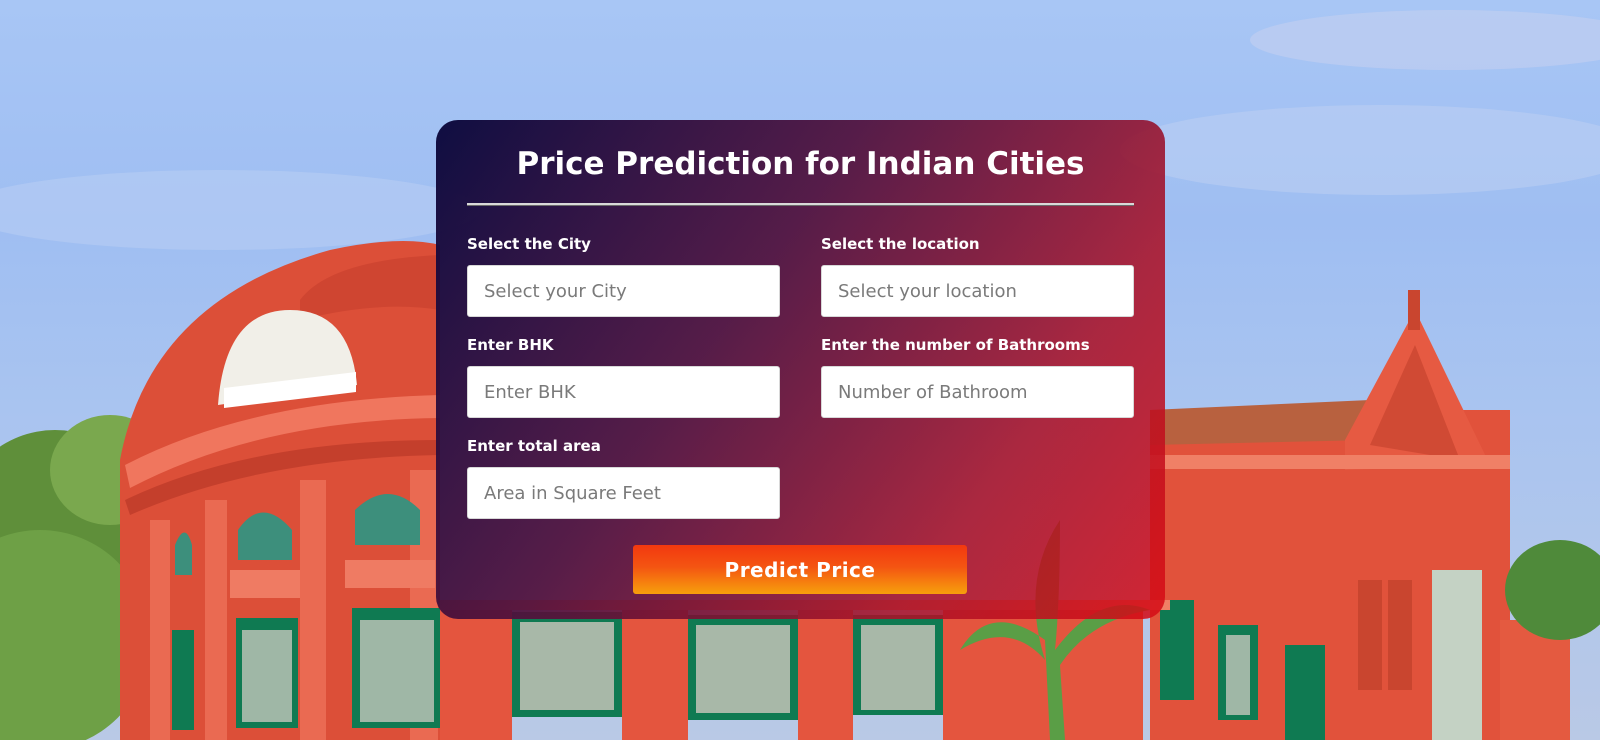  I want to click on city-field-group: Select the City, so click(623, 276).